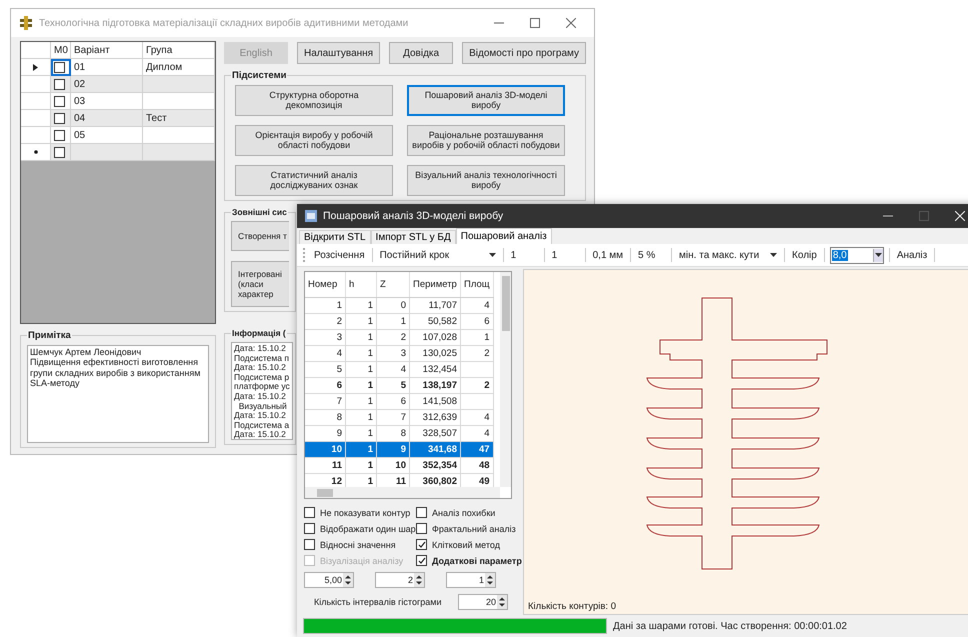 The height and width of the screenshot is (637, 968). I want to click on checkbox-label: Відображати один шар, so click(368, 529).